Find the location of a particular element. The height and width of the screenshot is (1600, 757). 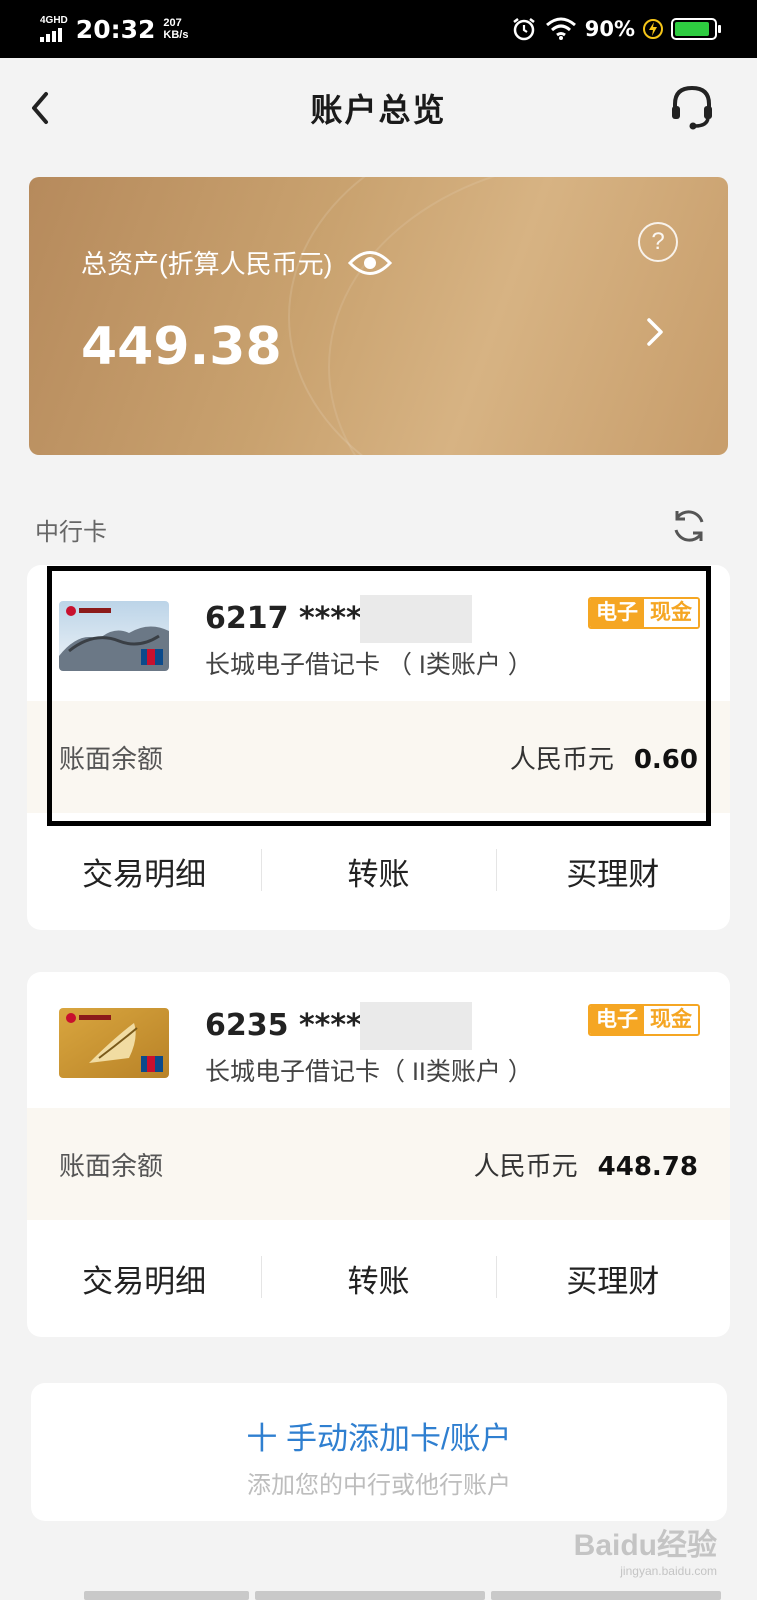

status-left: 4GHD 20:32 207 KB/s is located at coordinates (114, 29).